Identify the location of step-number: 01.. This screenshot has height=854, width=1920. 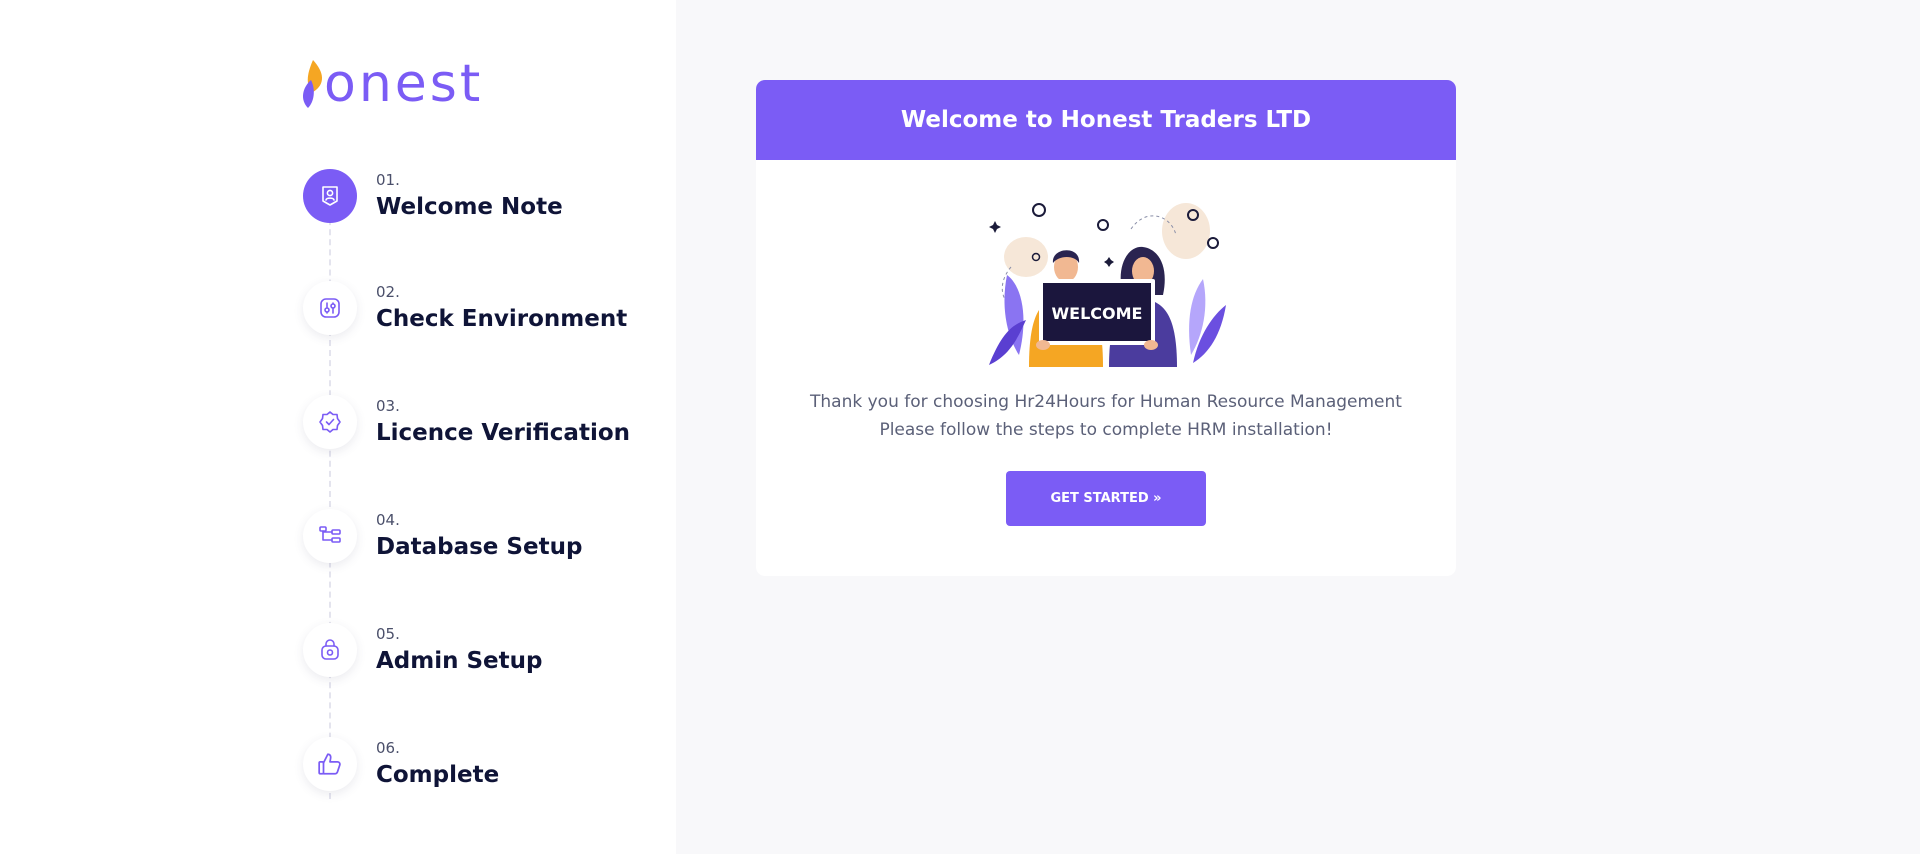
(388, 180).